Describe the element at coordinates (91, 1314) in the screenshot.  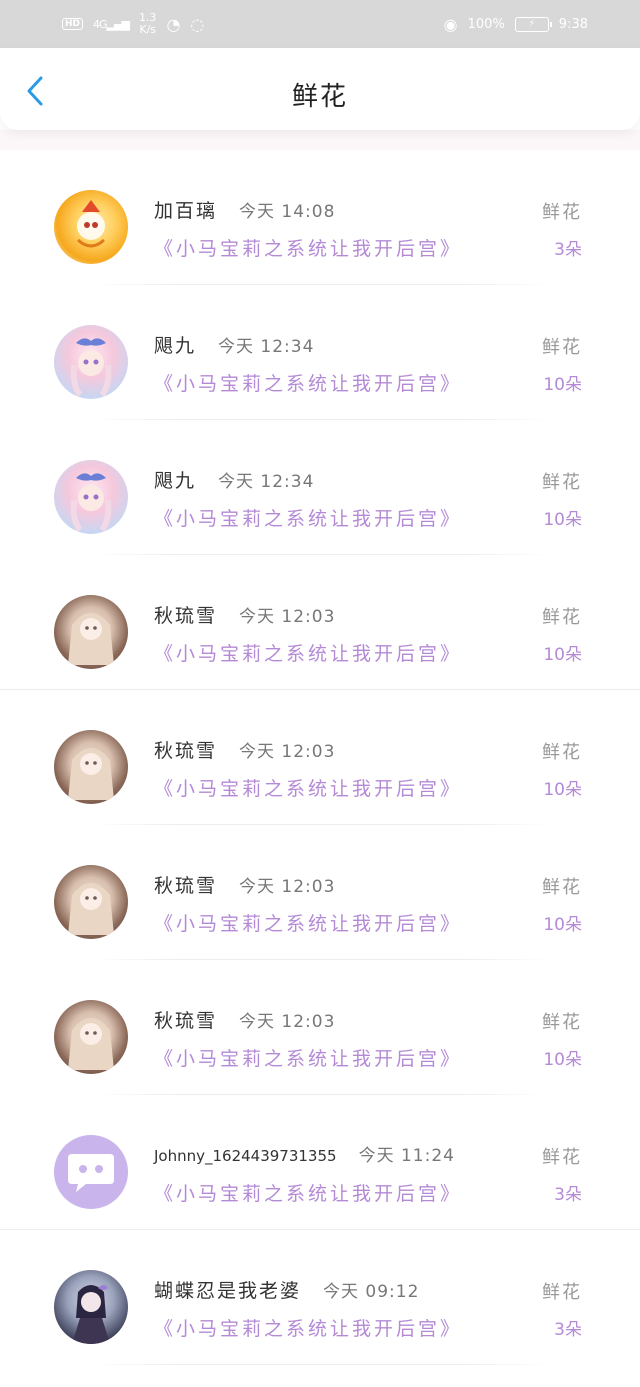
I see `butterfly-girl-avatar-icon` at that location.